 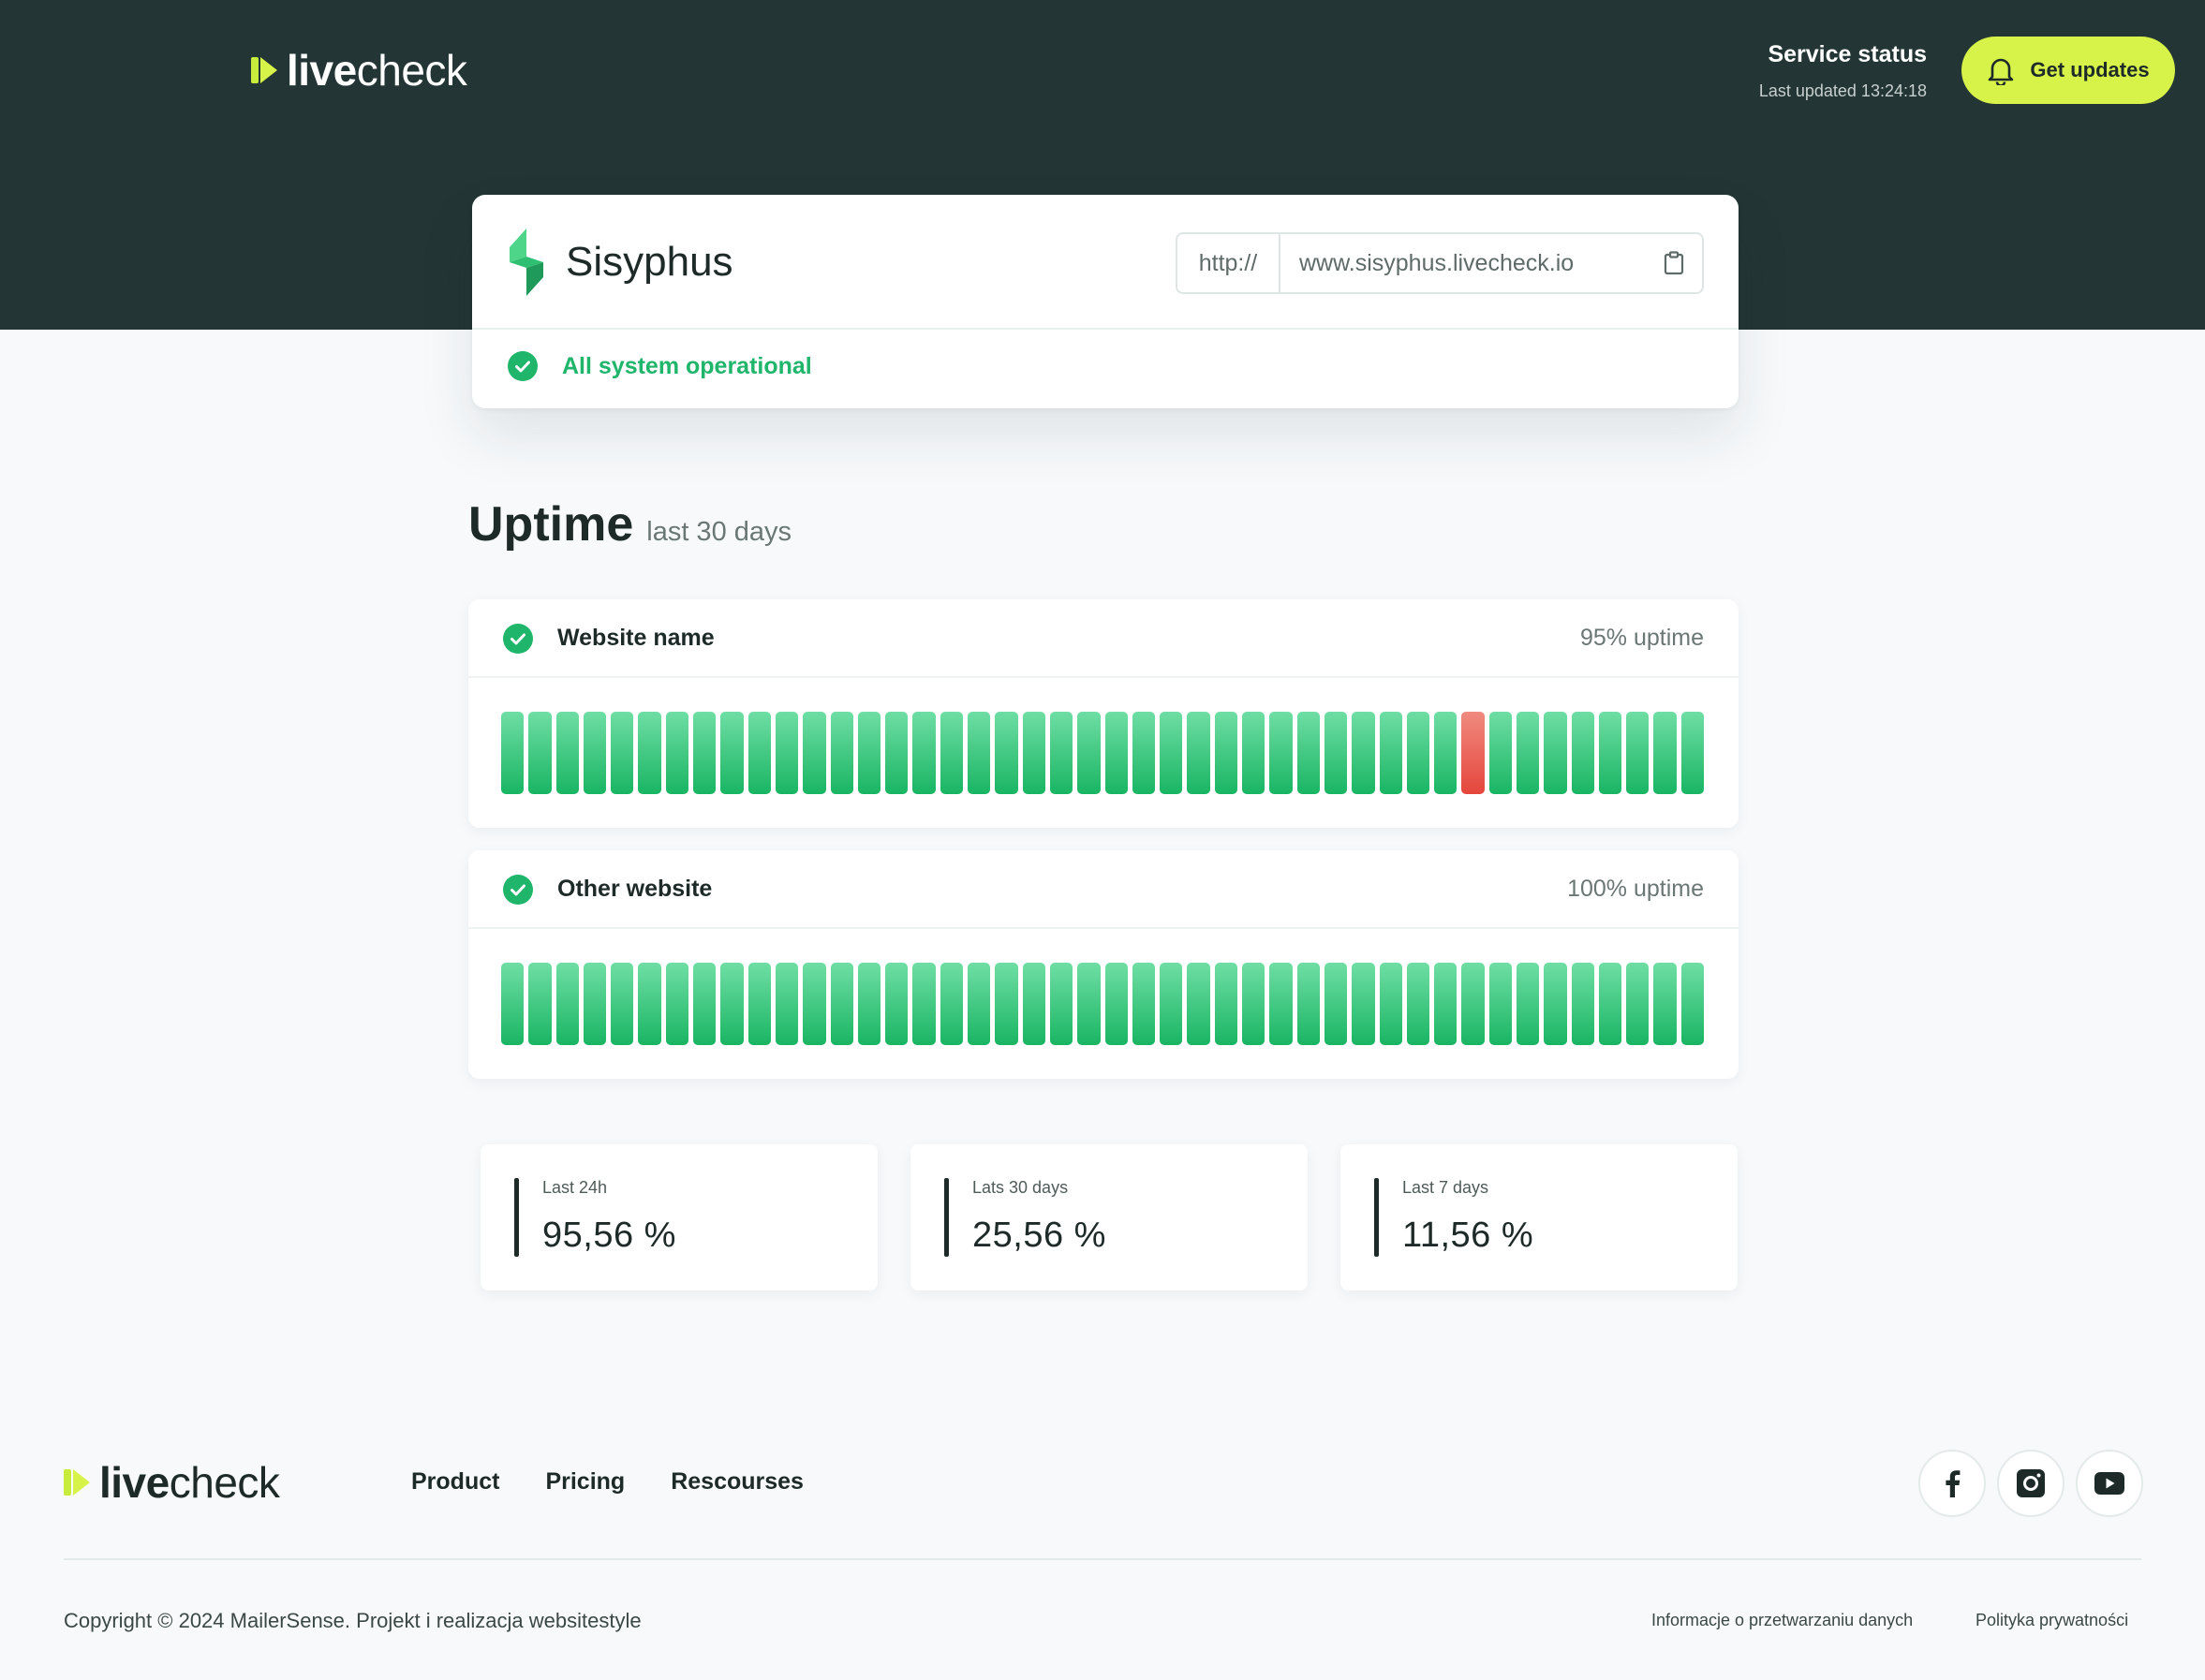 I want to click on url-field: http:// www.sisyphus.livecheck.io, so click(x=1440, y=263).